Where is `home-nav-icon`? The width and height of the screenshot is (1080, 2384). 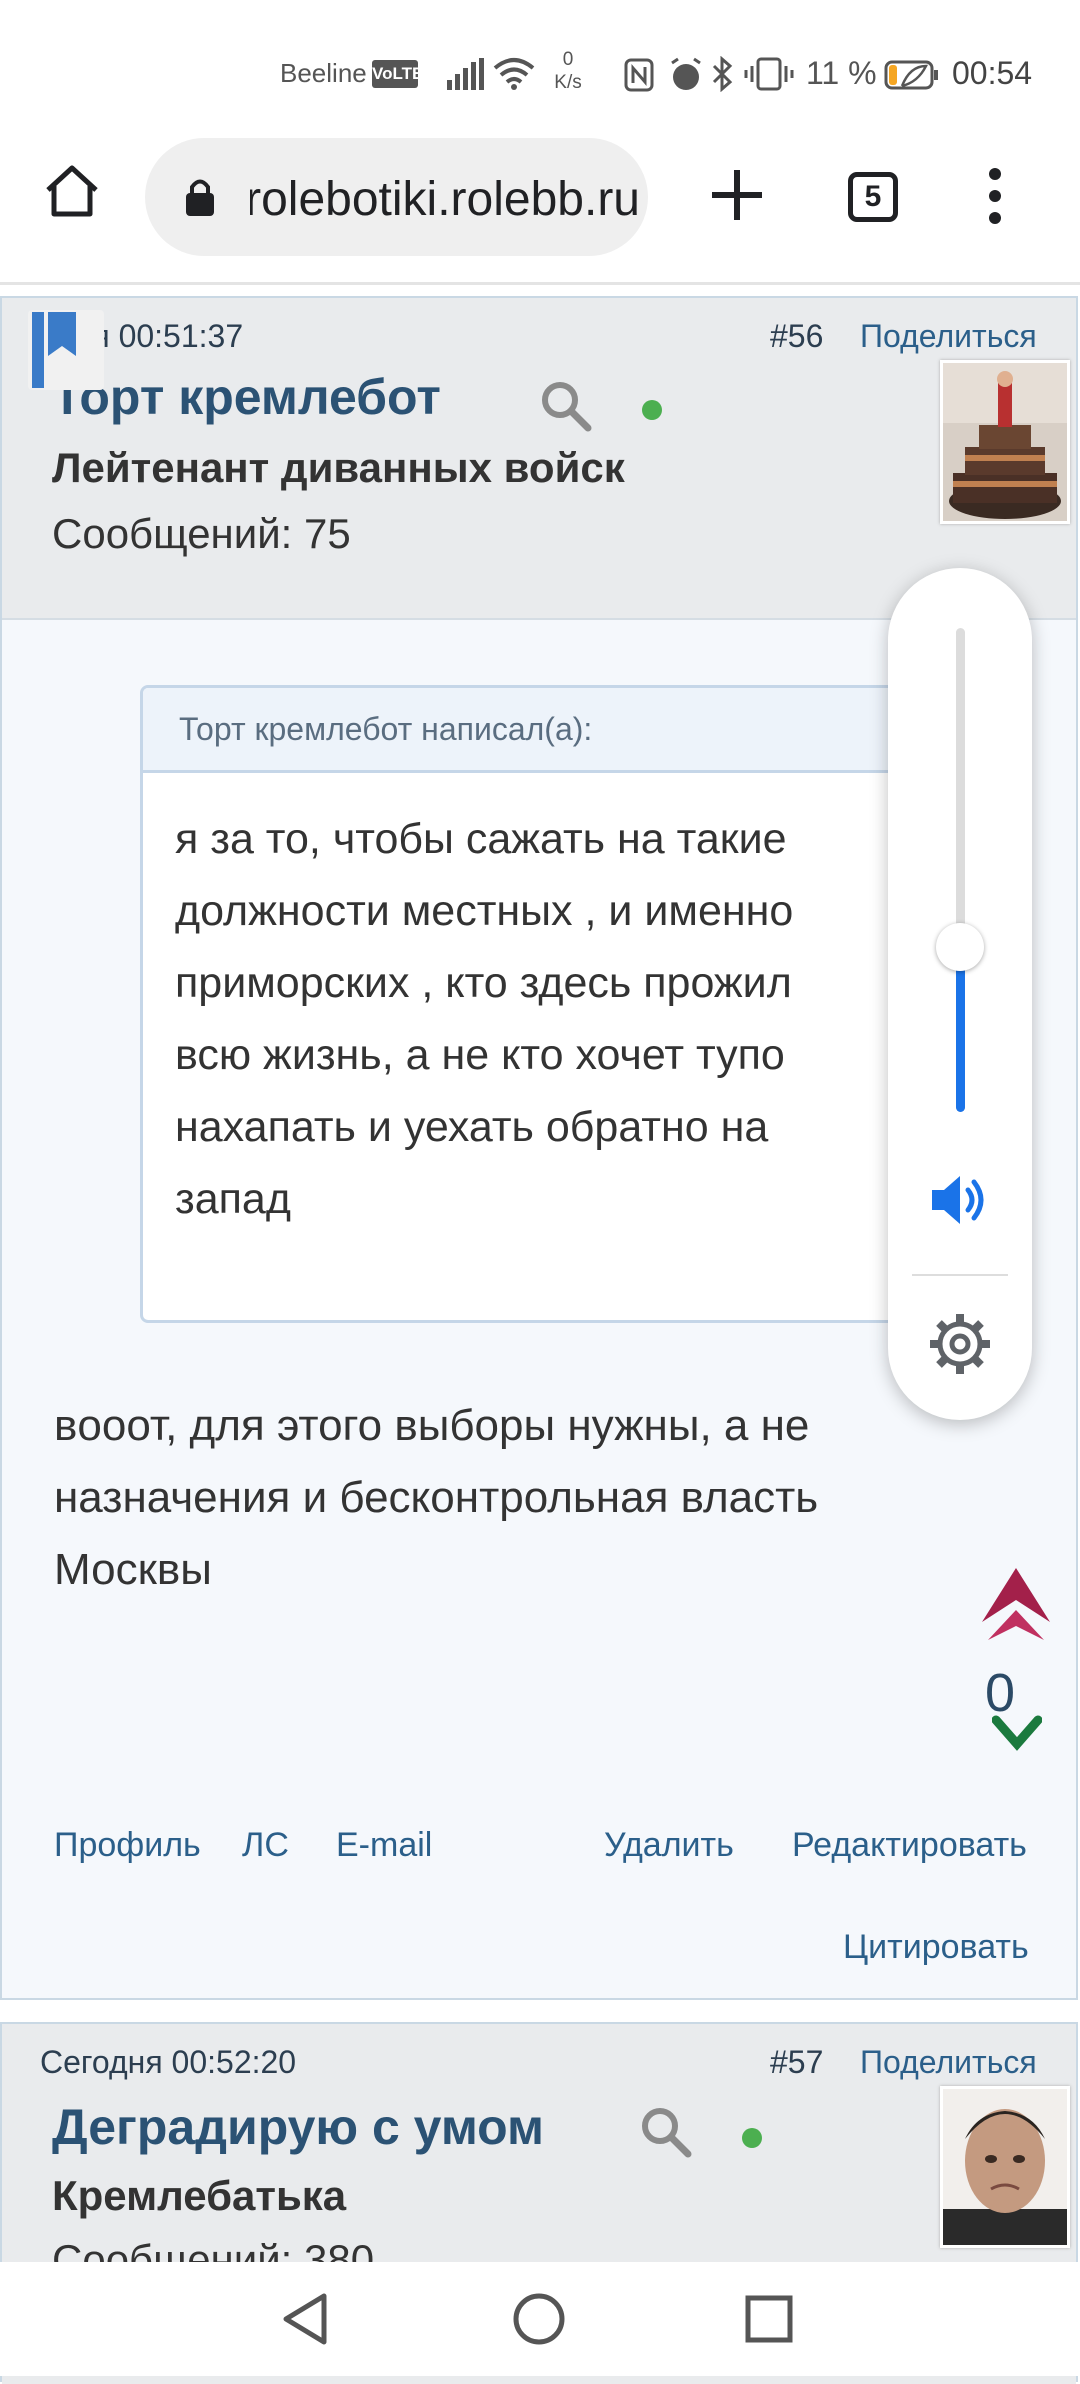
home-nav-icon is located at coordinates (539, 2319).